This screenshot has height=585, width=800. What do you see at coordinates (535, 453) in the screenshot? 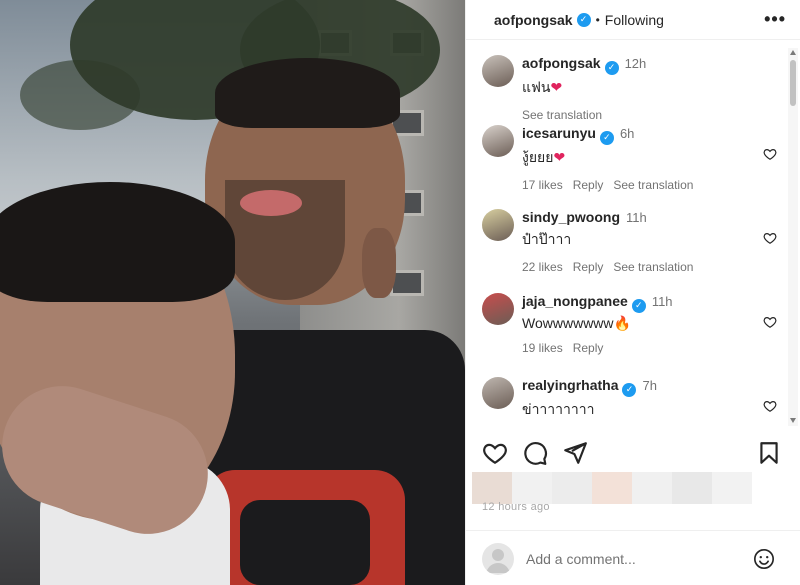
I see `comment-icon` at bounding box center [535, 453].